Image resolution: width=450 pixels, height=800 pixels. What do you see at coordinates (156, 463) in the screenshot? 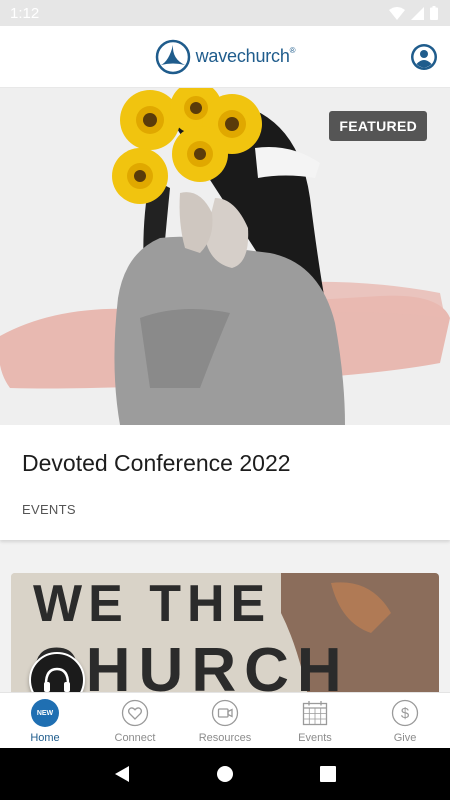
I see `featured-title: Devoted Conference 2022` at bounding box center [156, 463].